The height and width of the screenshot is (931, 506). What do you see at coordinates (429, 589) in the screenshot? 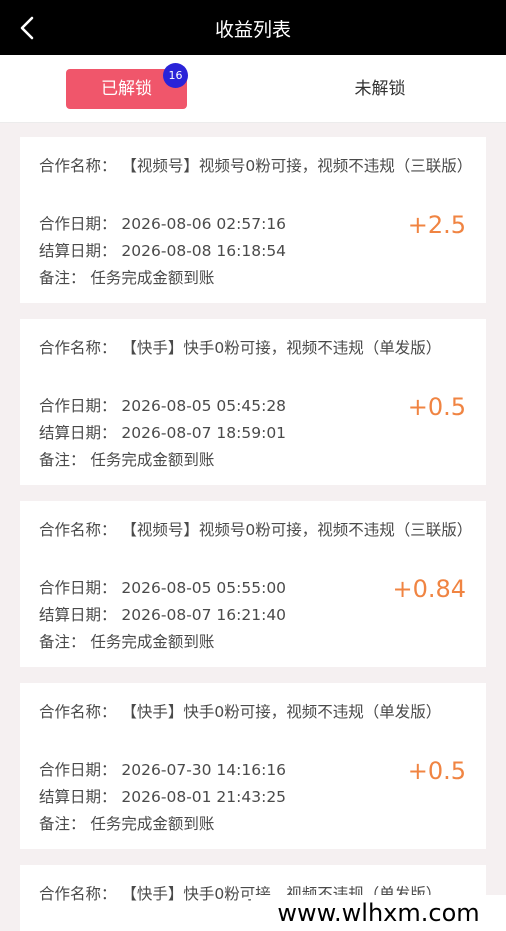
I see `amount: +0.84` at bounding box center [429, 589].